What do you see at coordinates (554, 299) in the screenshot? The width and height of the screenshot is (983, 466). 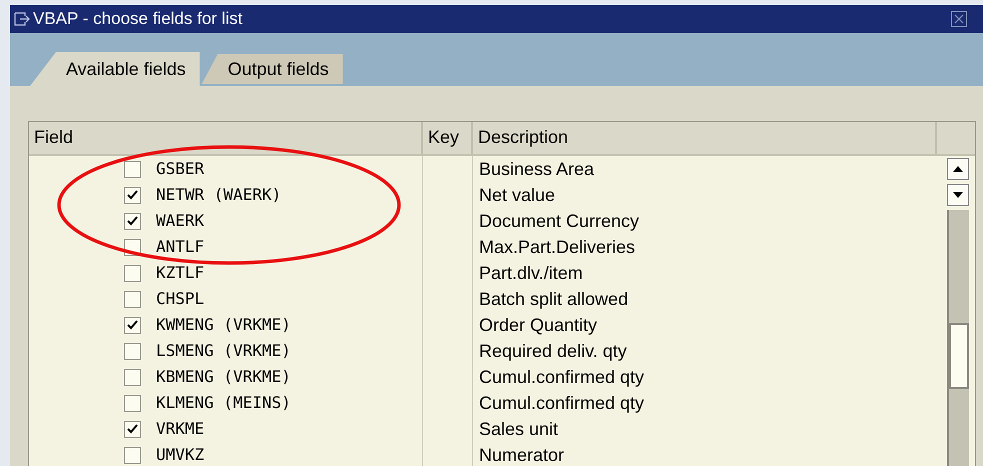 I see `field-description: Batch split allowed` at bounding box center [554, 299].